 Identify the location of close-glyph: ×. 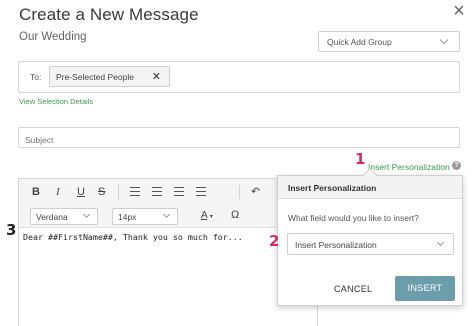
(459, 11).